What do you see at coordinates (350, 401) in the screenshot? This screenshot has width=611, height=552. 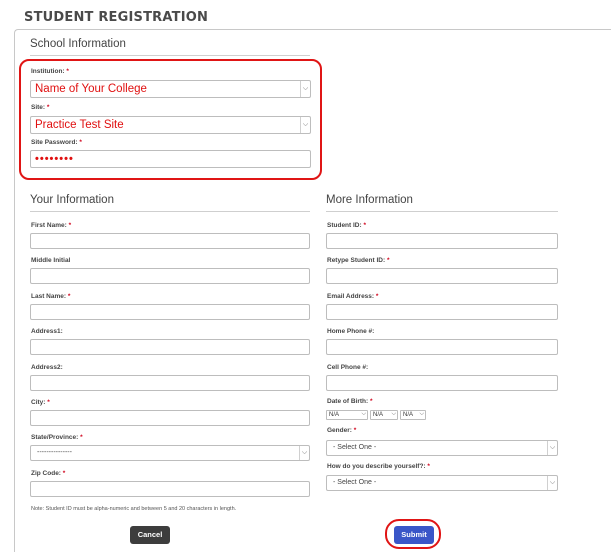 I see `dob-label: Date of Birth: *` at bounding box center [350, 401].